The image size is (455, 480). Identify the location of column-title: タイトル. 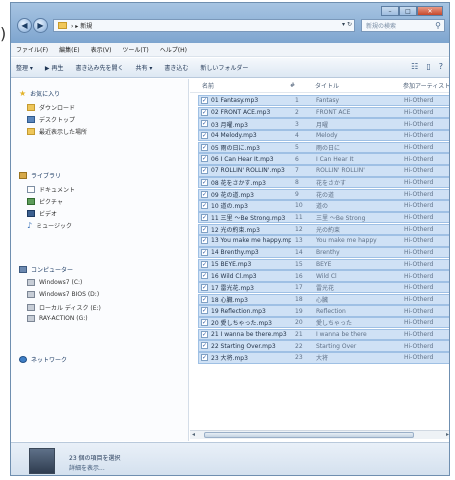
(327, 85).